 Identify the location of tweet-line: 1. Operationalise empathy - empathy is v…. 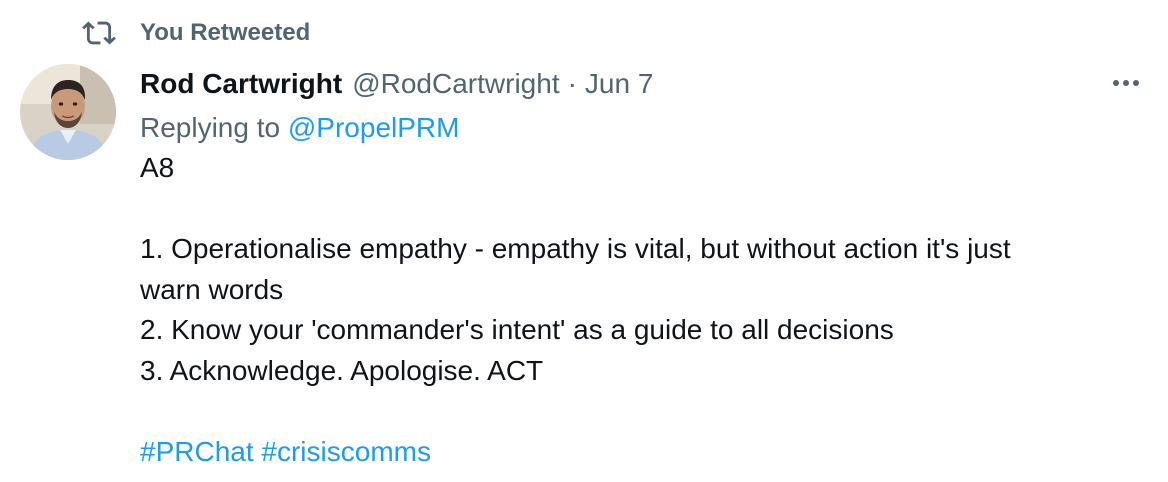
(575, 248).